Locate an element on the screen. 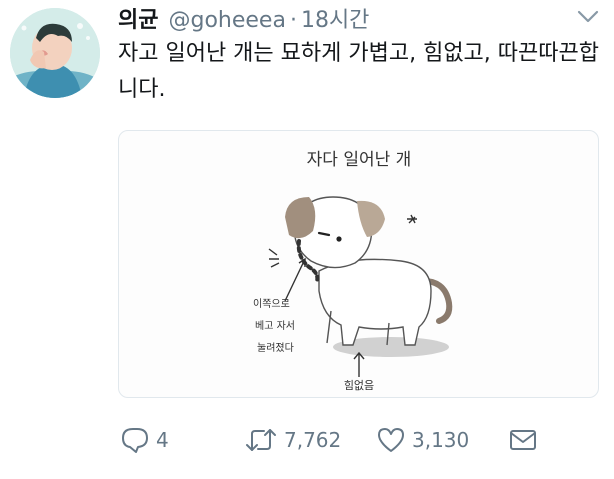 Image resolution: width=614 pixels, height=479 pixels. tweet-header: 의균 @goheeea · 18시간 is located at coordinates (243, 18).